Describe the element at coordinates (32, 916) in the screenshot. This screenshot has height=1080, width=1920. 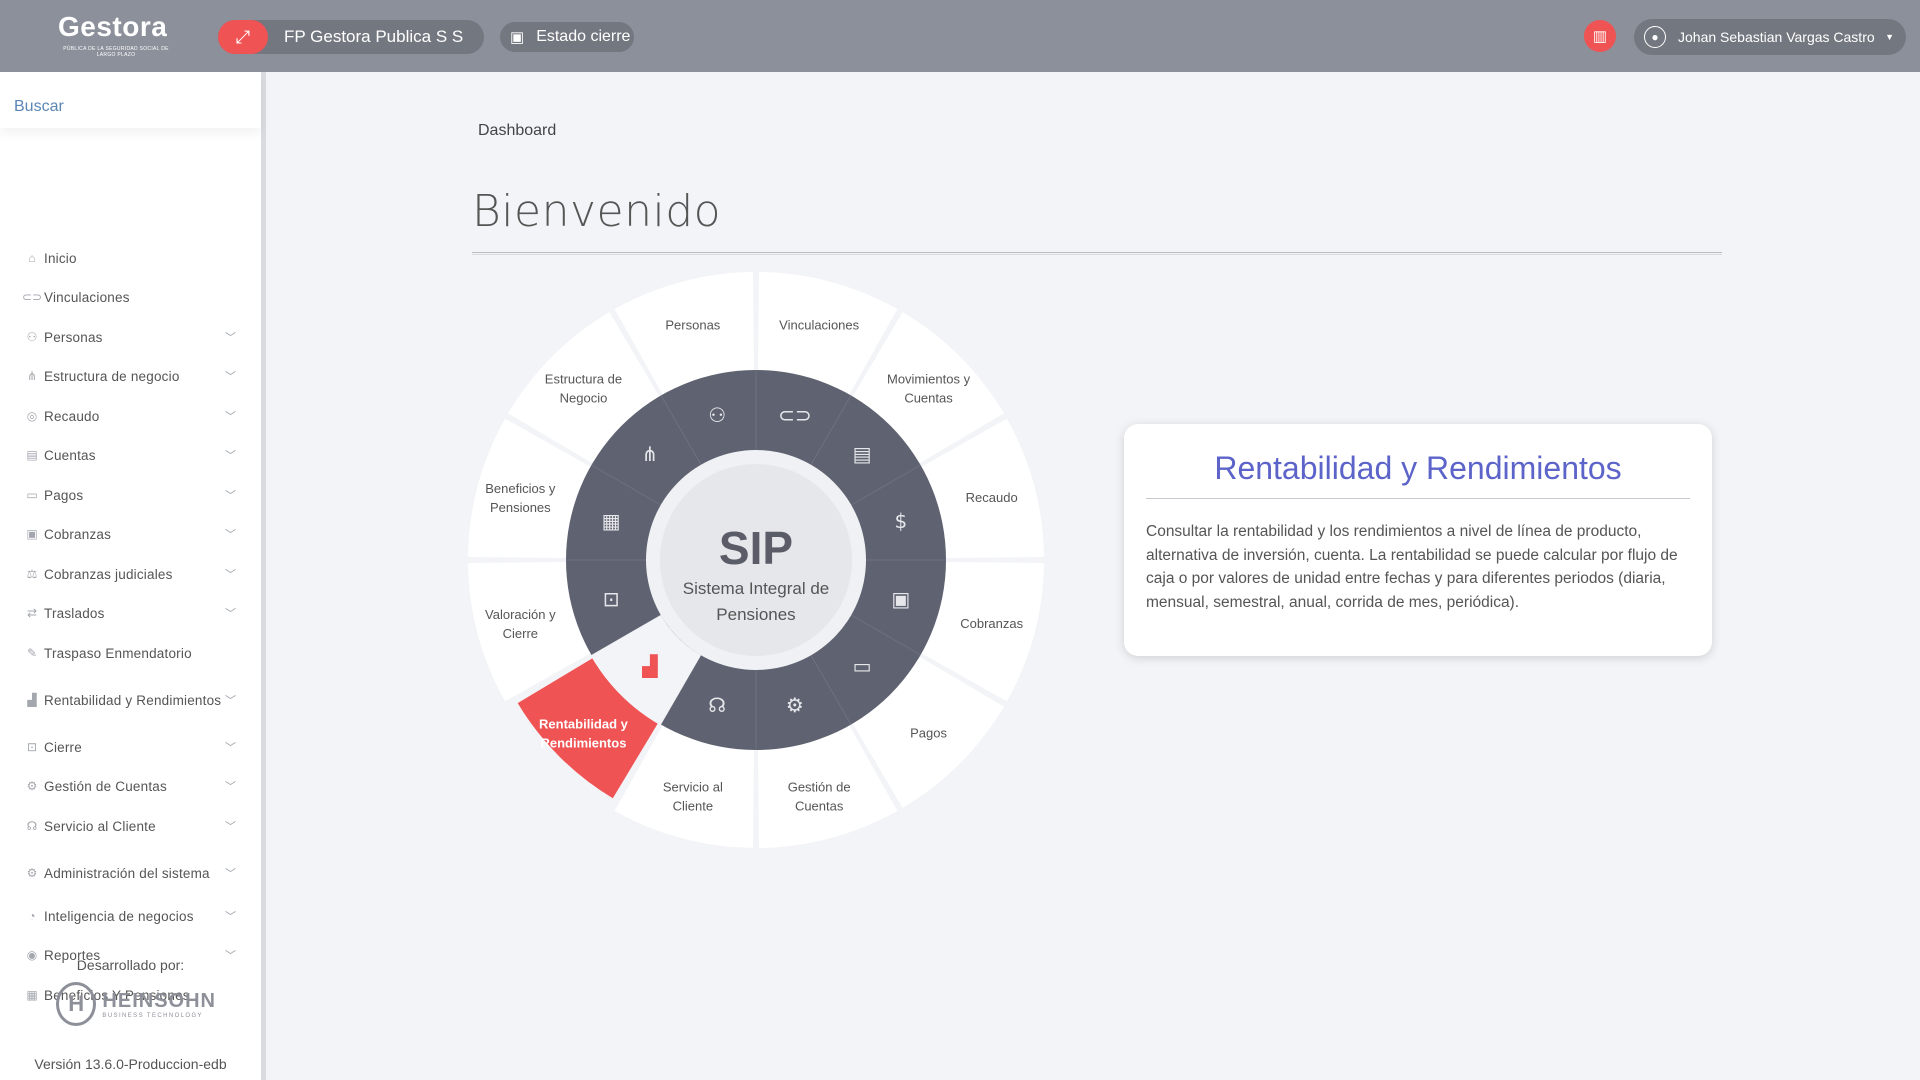
I see `dashboard-icon: ◔` at that location.